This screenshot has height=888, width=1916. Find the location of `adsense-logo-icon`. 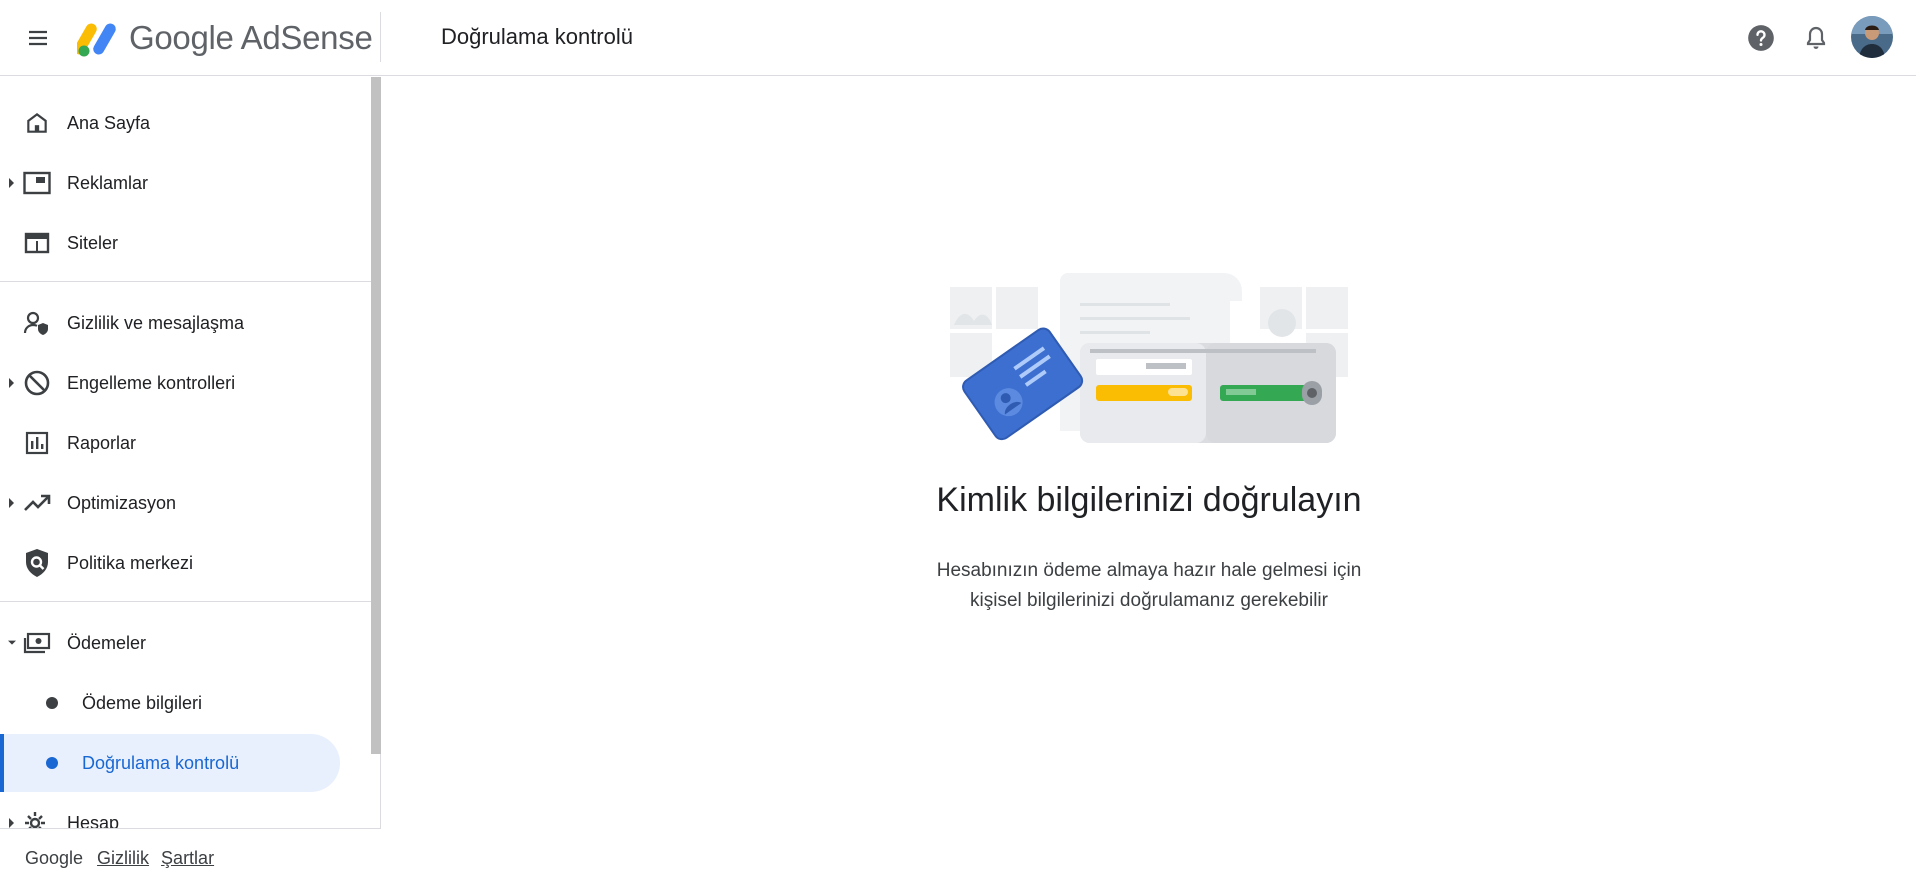

adsense-logo-icon is located at coordinates (96, 40).